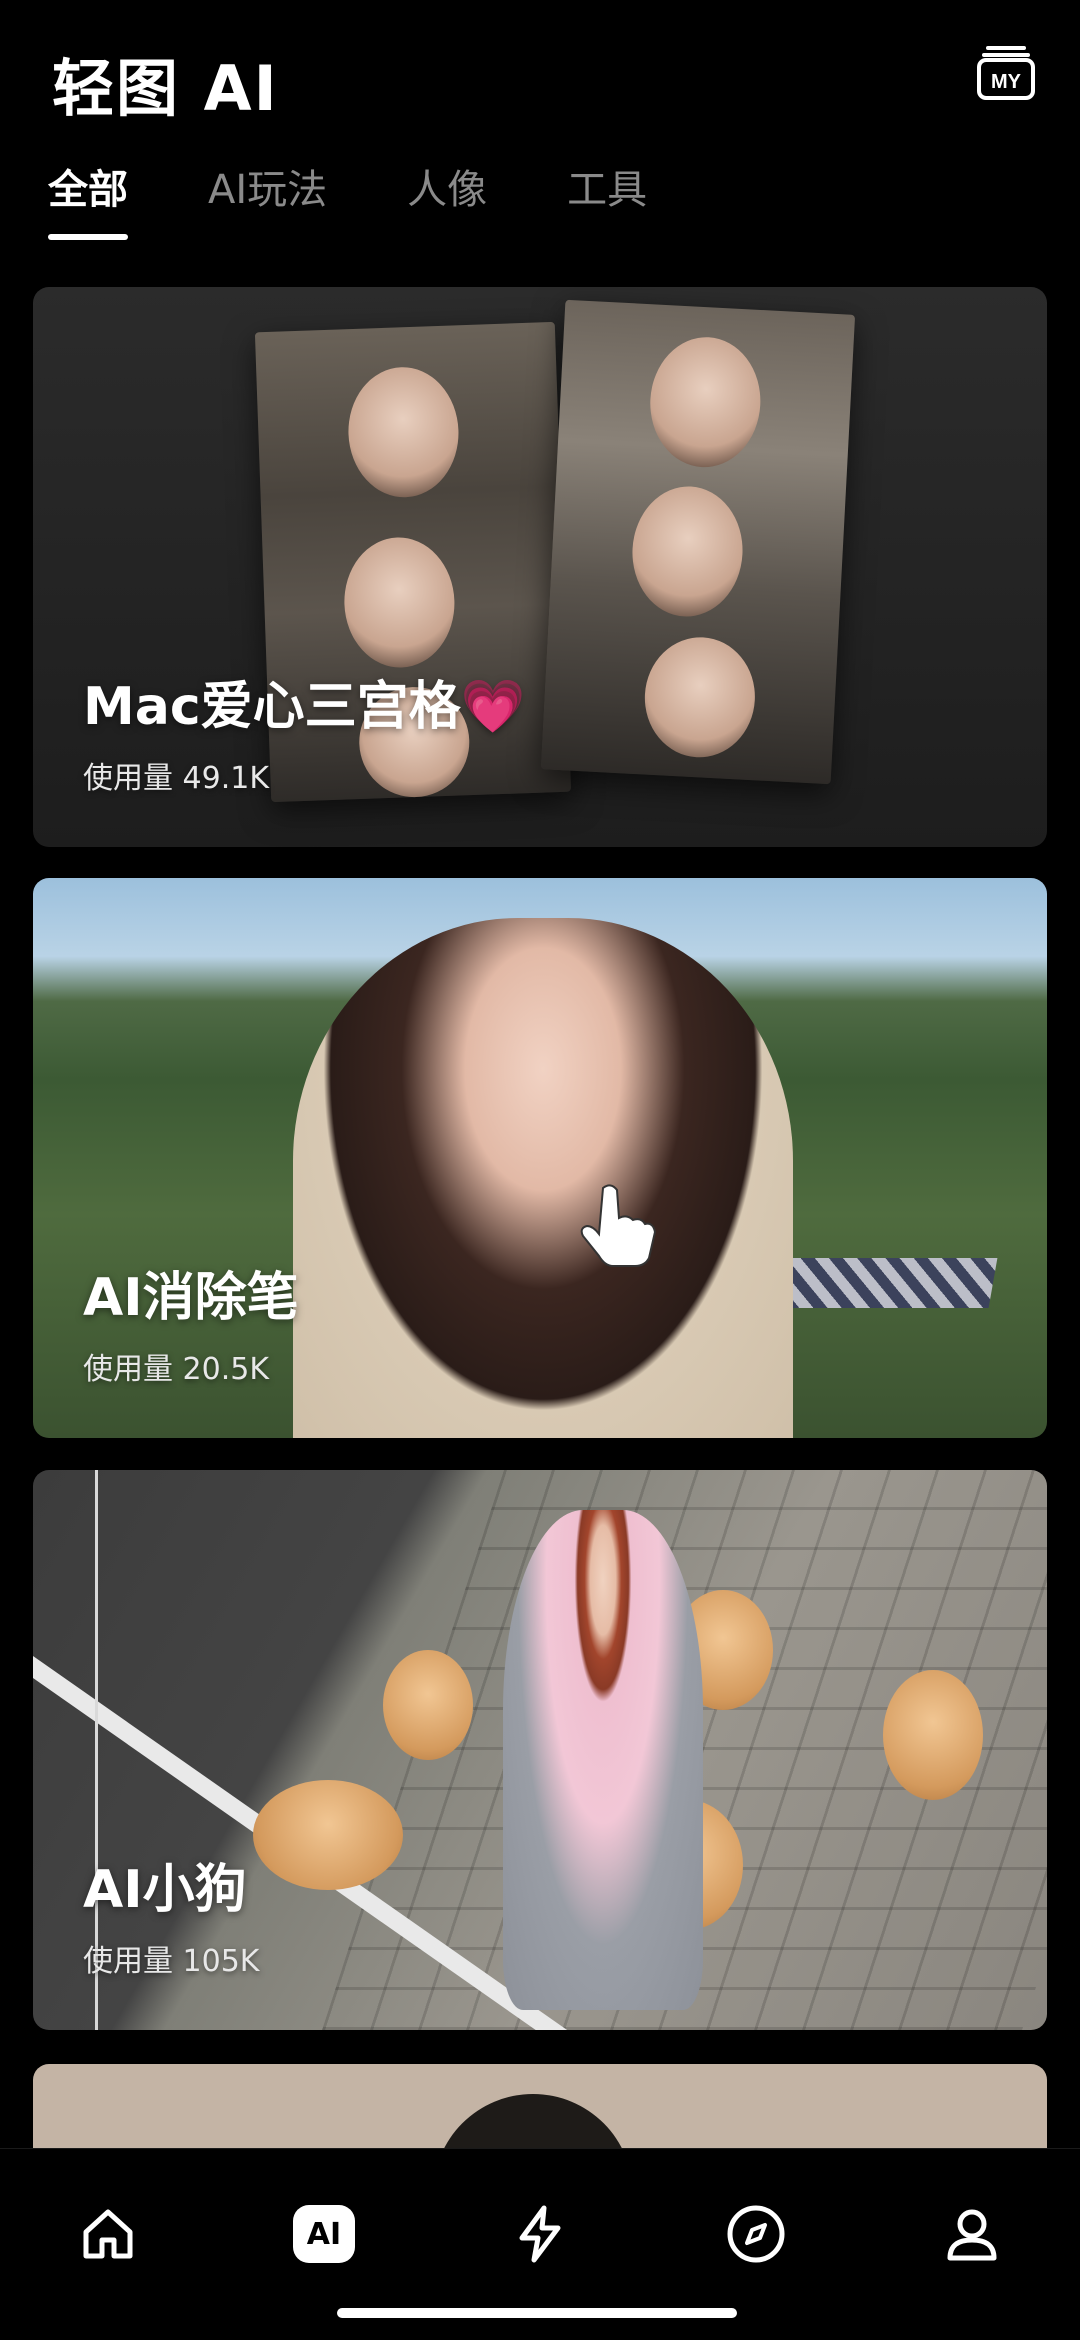 The width and height of the screenshot is (1080, 2340). I want to click on category-tabs: 全部 AI玩法 人像 工具, so click(347, 200).